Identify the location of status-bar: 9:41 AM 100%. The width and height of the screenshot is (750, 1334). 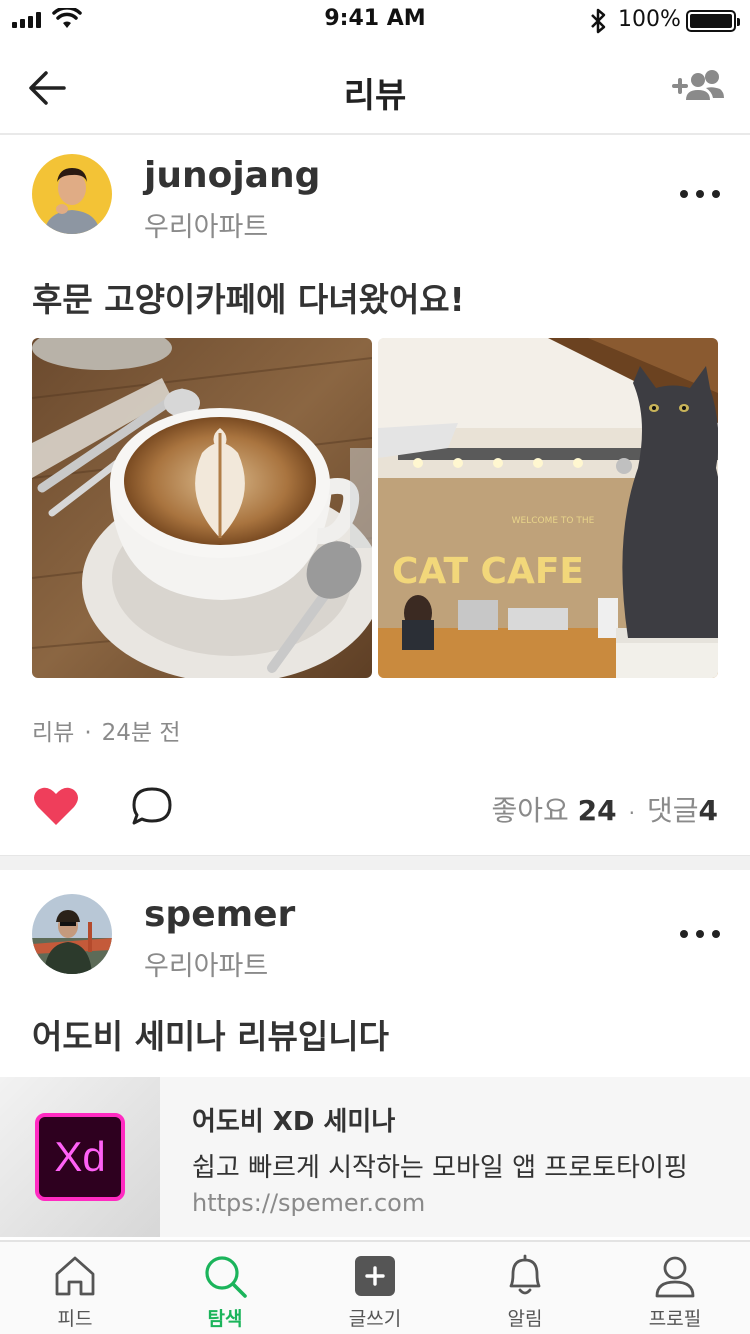
(375, 20).